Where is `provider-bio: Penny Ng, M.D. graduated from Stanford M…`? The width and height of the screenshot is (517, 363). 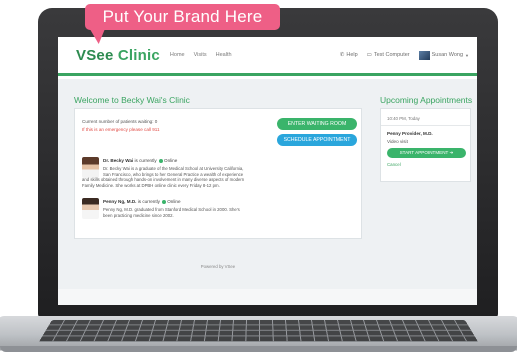 provider-bio: Penny Ng, M.D. graduated from Stanford M… is located at coordinates (171, 212).